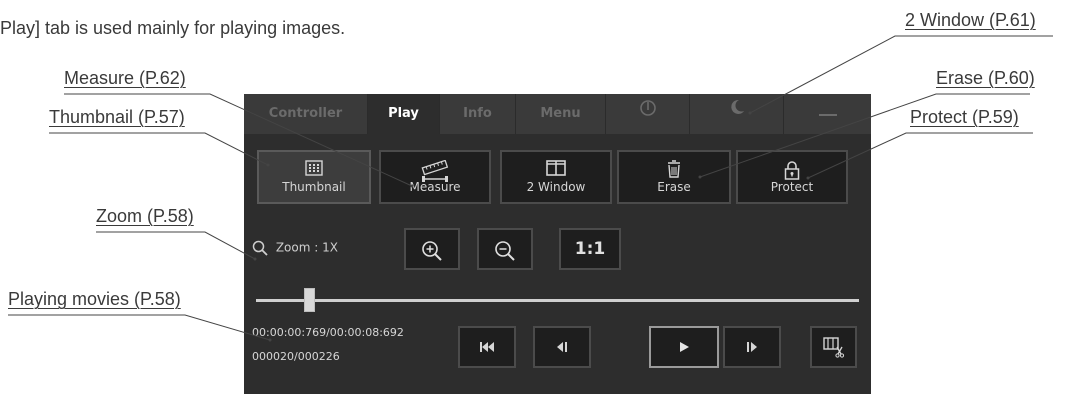 The image size is (1069, 394). I want to click on step-forward-icon, so click(752, 348).